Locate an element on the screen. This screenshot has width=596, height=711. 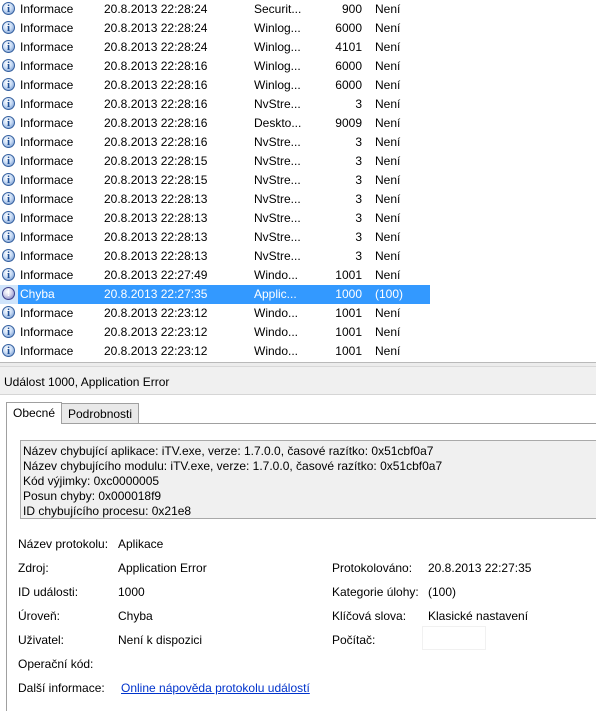
event-level: Chyba is located at coordinates (37, 294).